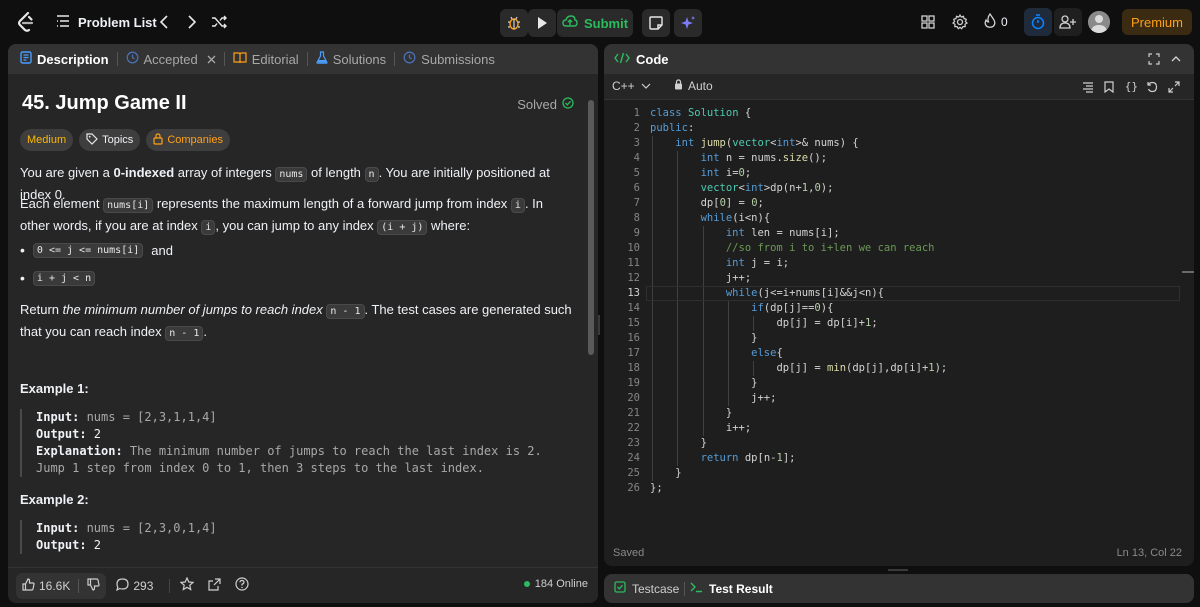  I want to click on bookmark-icon, so click(1109, 88).